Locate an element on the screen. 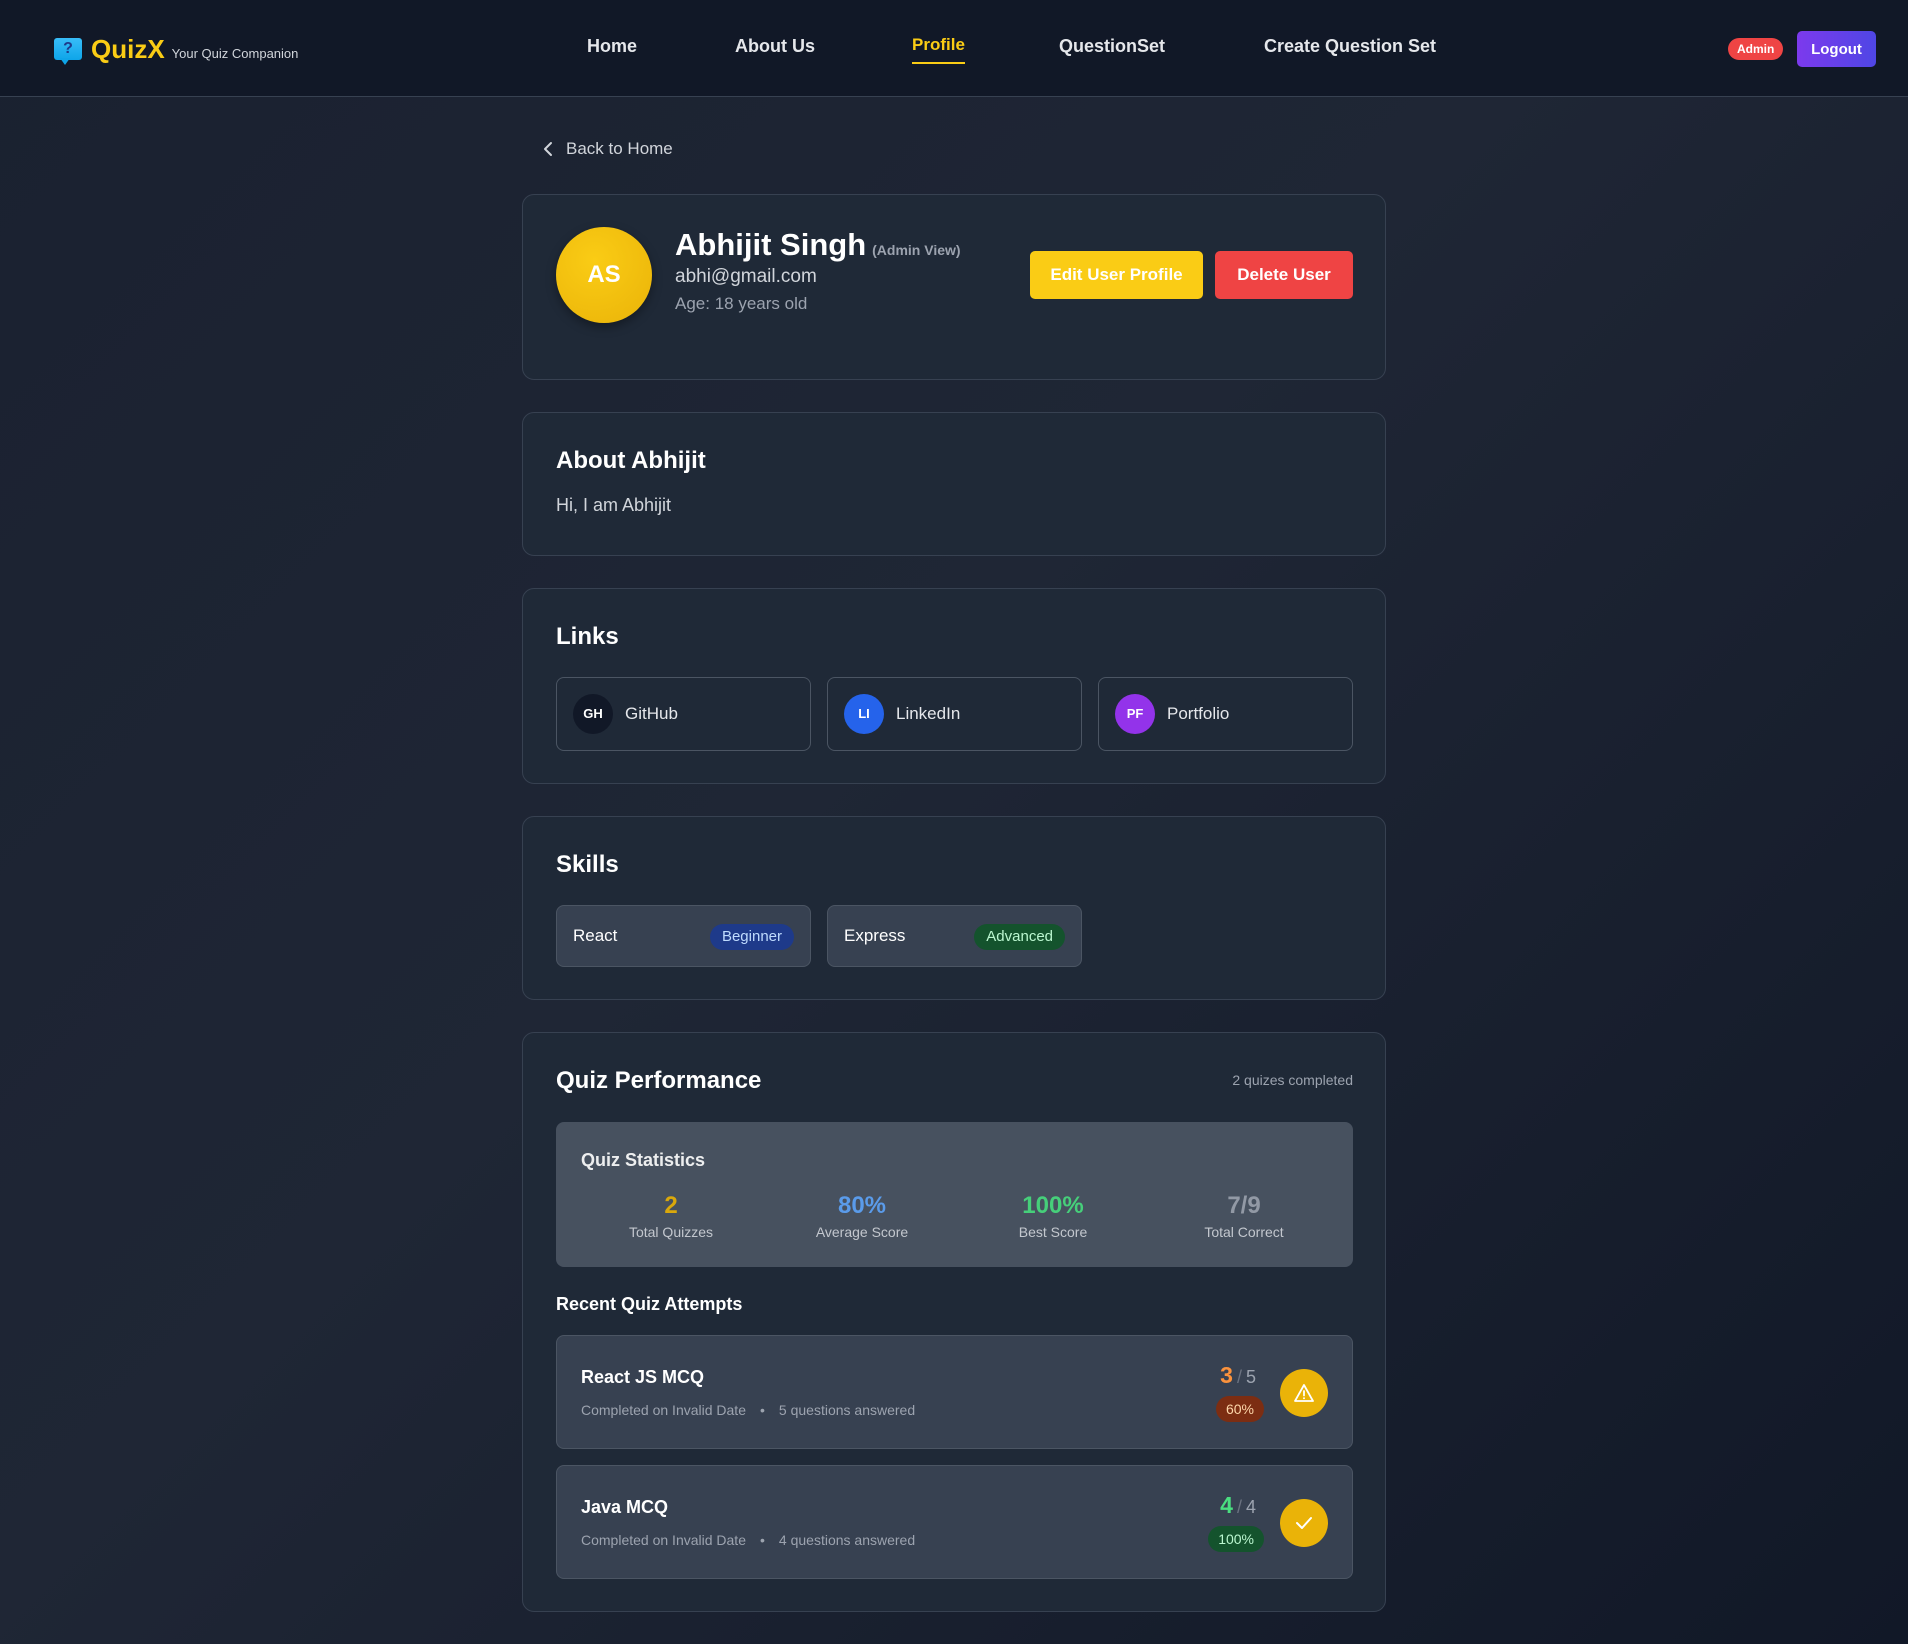 The image size is (1908, 1644). quizzes-completed-count: 2 quizes completed is located at coordinates (1292, 1080).